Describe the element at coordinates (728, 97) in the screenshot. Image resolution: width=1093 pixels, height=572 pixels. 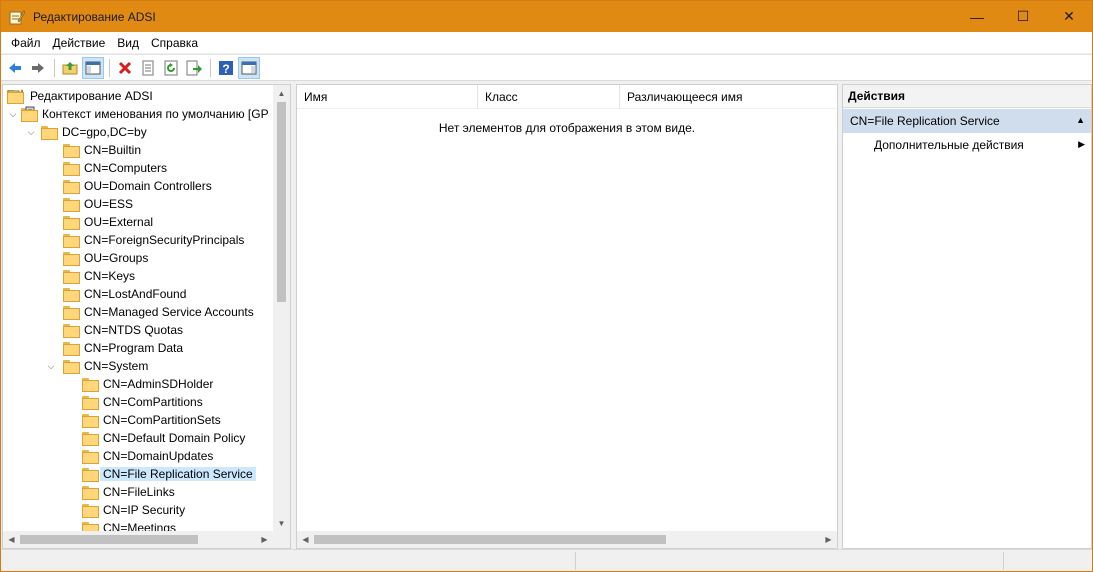
I see `column-distinguished-name: Различающееся имя` at that location.